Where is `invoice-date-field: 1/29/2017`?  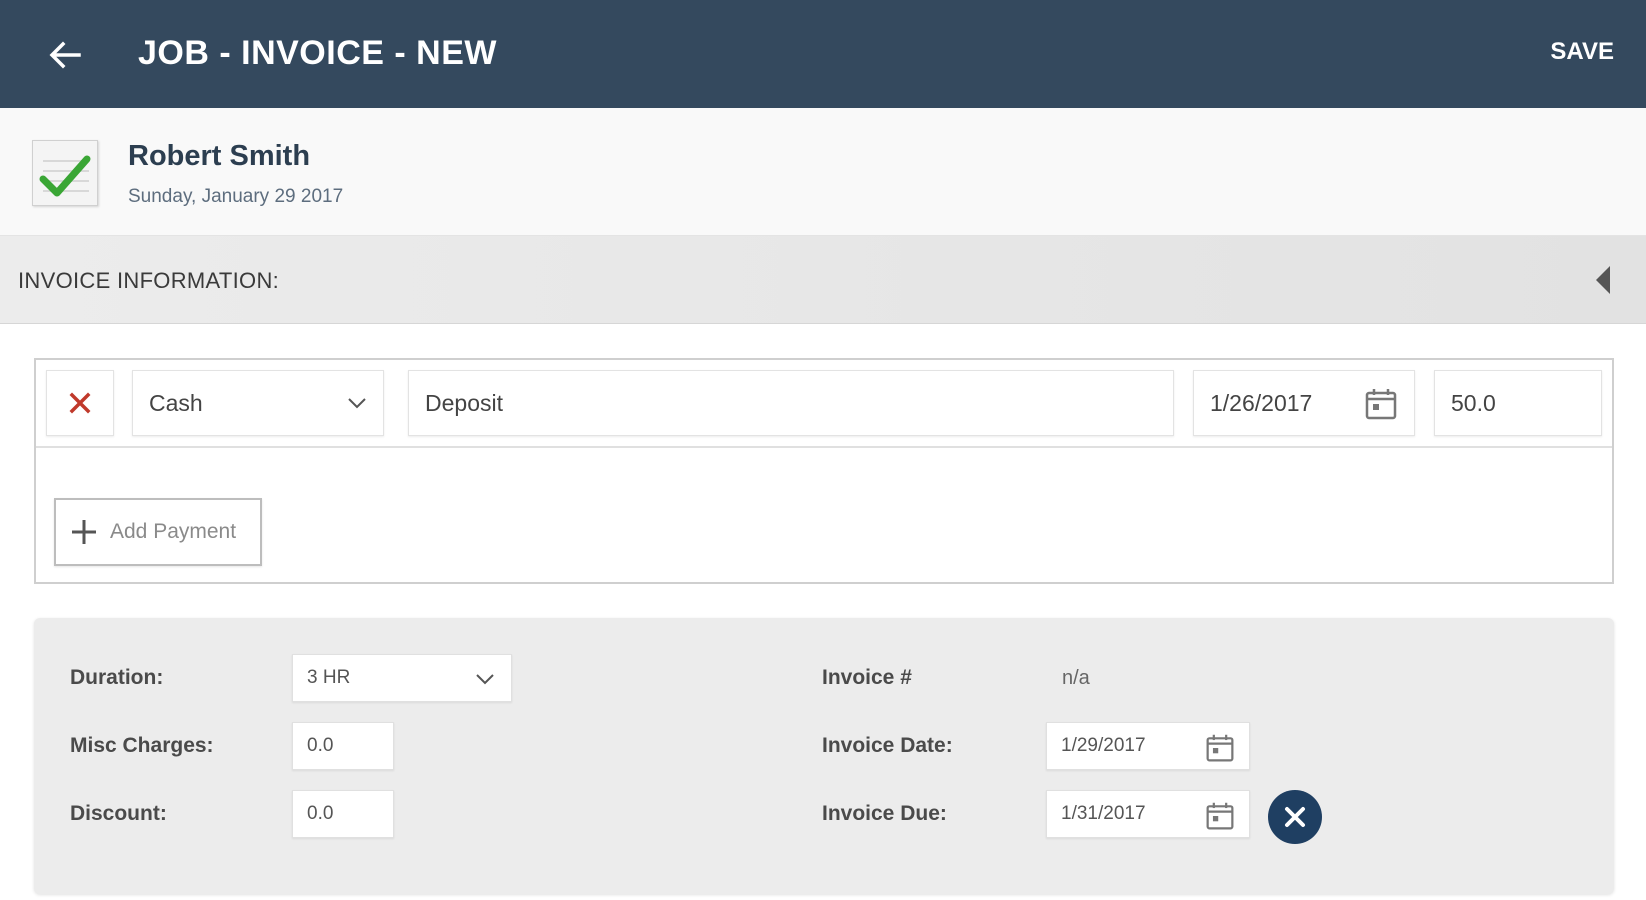 invoice-date-field: 1/29/2017 is located at coordinates (1148, 746).